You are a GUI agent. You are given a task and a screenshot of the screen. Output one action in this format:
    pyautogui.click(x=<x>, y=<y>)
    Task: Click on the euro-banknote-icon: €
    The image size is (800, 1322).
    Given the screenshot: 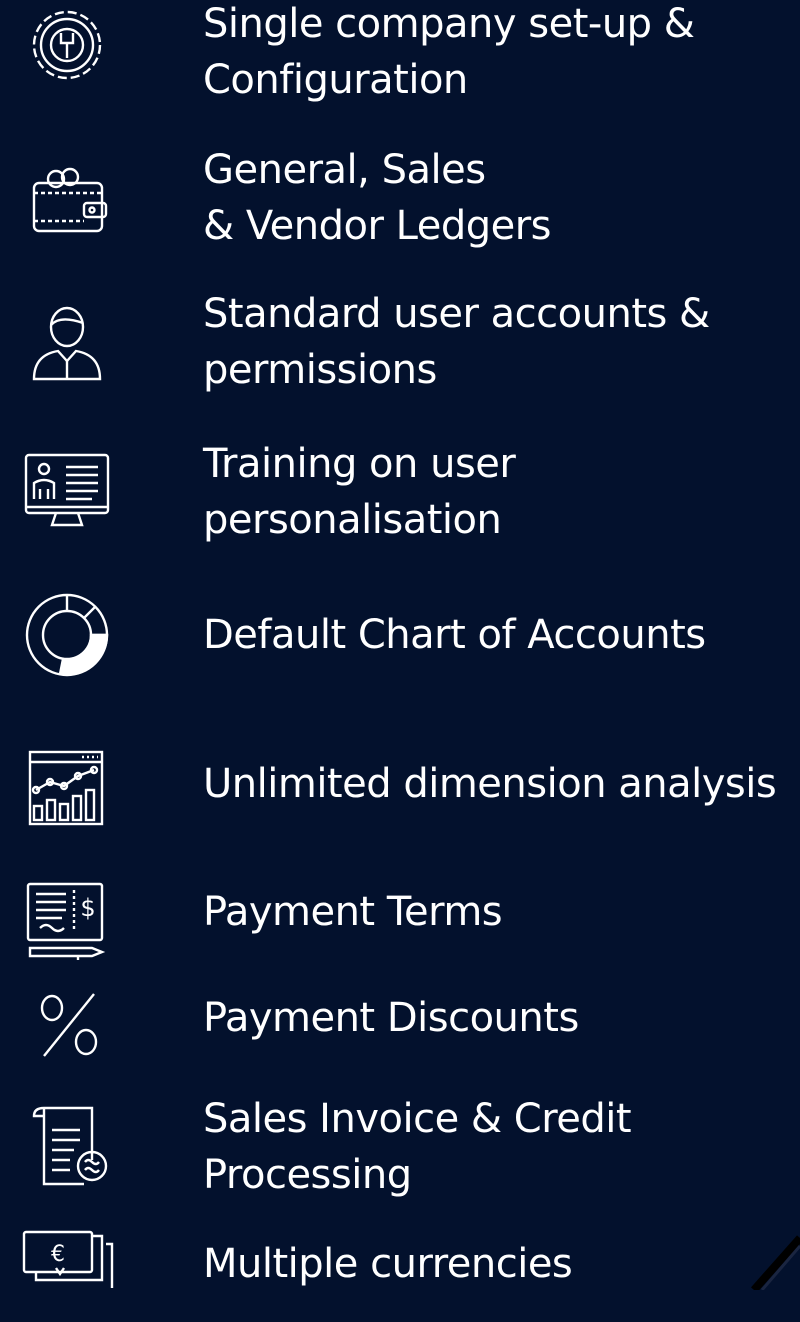 What is the action you would take?
    pyautogui.click(x=68, y=1273)
    